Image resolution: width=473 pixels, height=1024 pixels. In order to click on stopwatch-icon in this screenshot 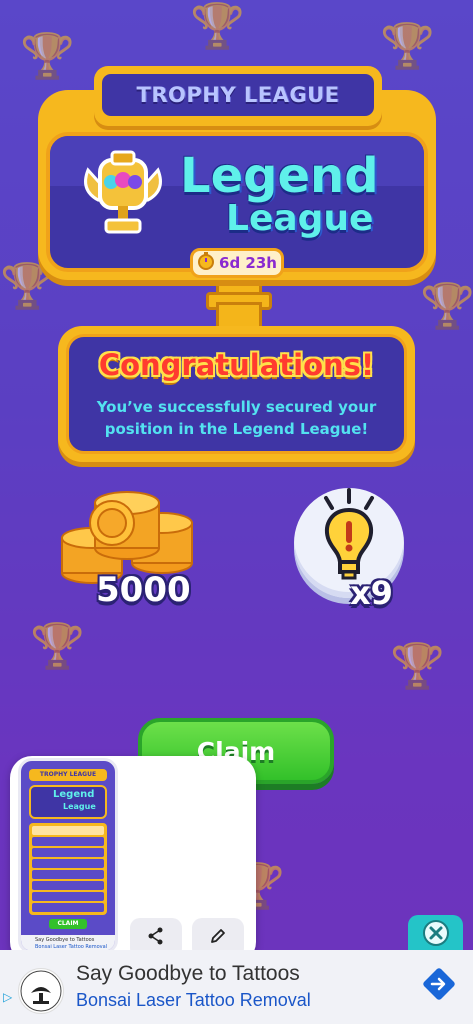, I will do `click(206, 263)`.